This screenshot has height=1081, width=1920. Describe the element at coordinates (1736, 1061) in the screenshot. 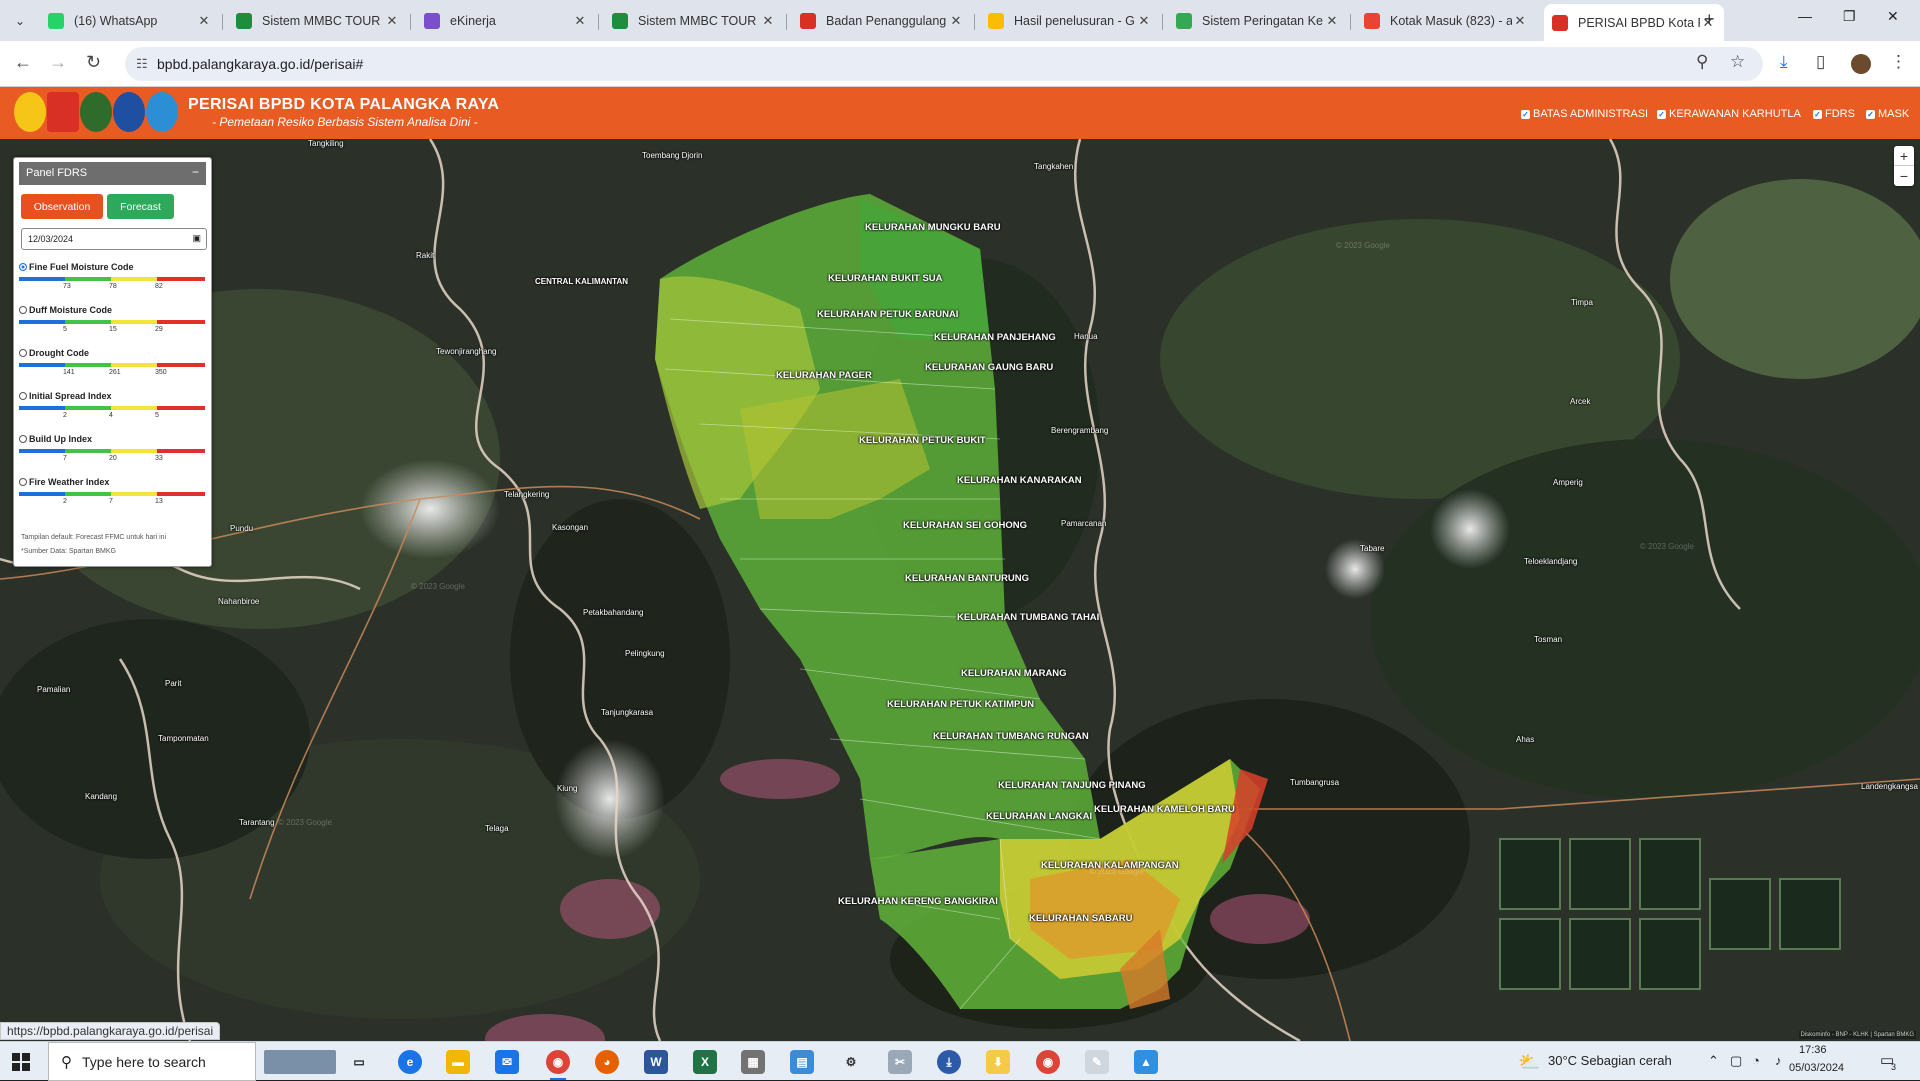

I see `tray-app-icon: ▢` at that location.